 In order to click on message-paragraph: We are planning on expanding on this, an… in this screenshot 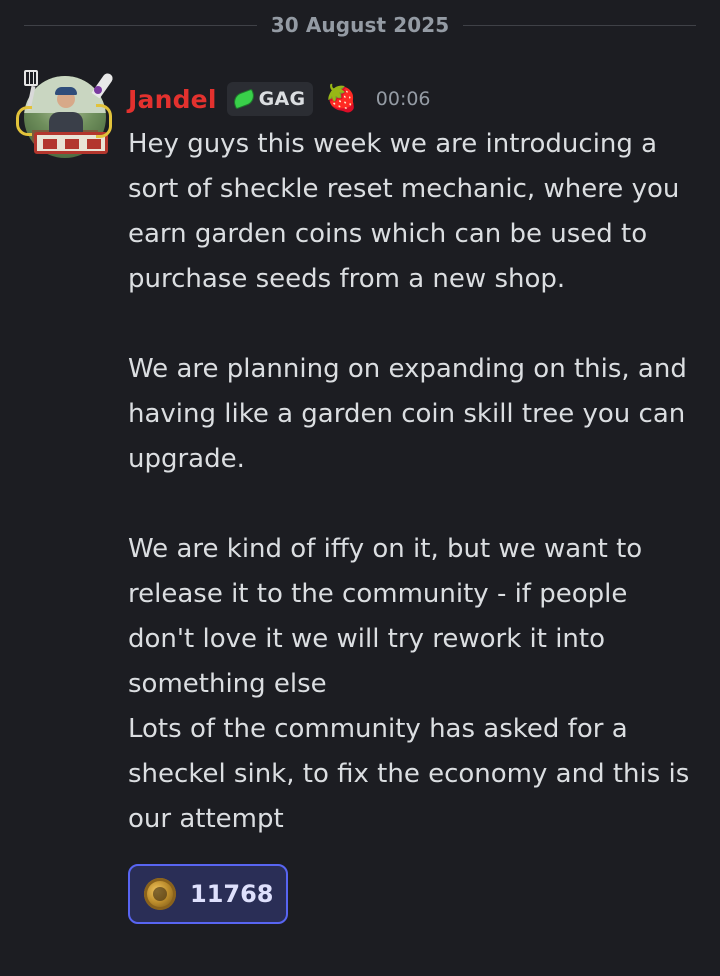, I will do `click(412, 414)`.